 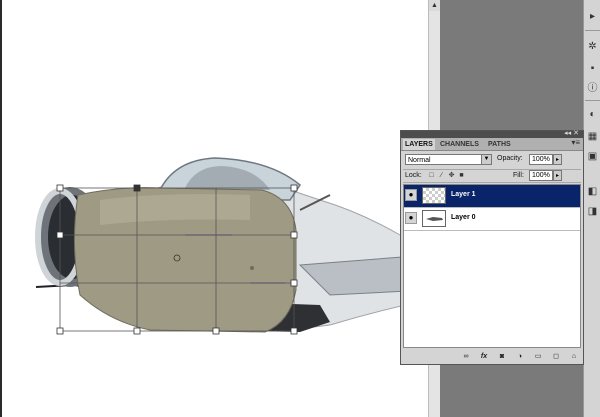 I want to click on blend-mode-select: Normal ▼, so click(x=448, y=159).